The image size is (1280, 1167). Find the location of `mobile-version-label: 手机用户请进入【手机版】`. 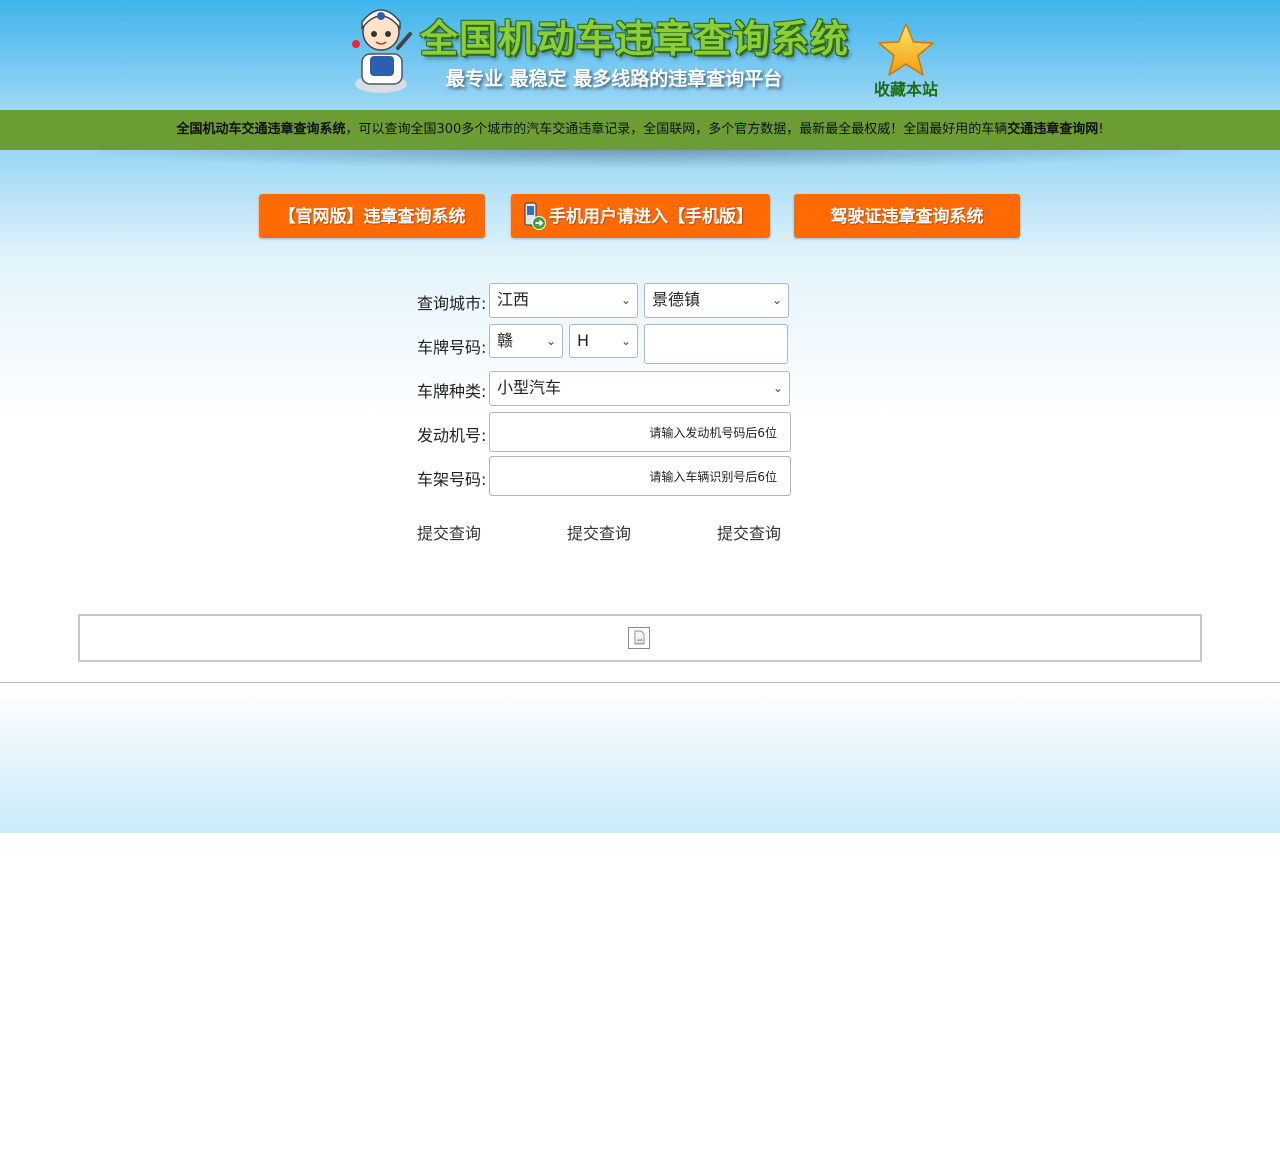

mobile-version-label: 手机用户请进入【手机版】 is located at coordinates (651, 217).